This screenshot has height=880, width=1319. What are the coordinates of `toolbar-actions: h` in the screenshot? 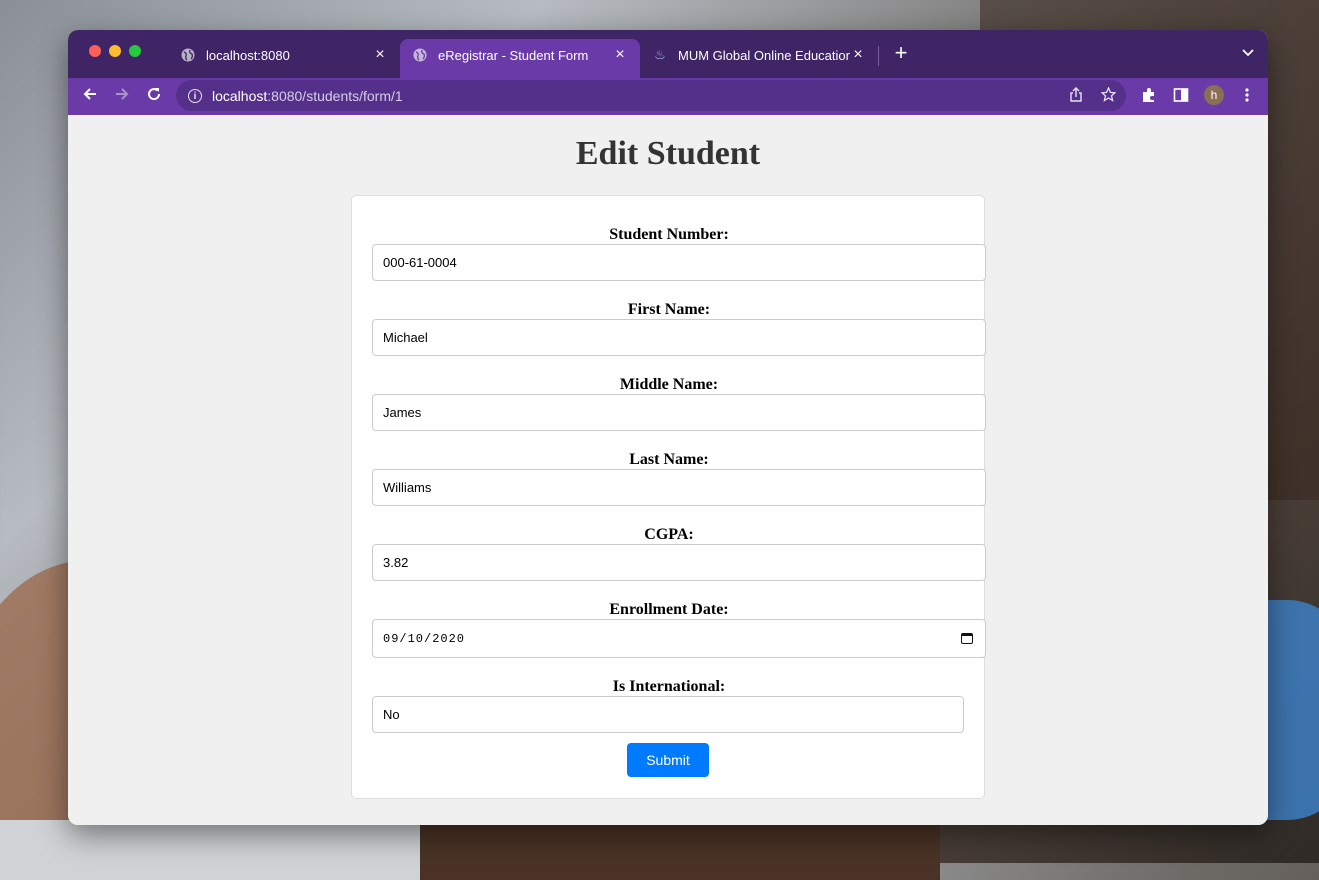 It's located at (1198, 95).